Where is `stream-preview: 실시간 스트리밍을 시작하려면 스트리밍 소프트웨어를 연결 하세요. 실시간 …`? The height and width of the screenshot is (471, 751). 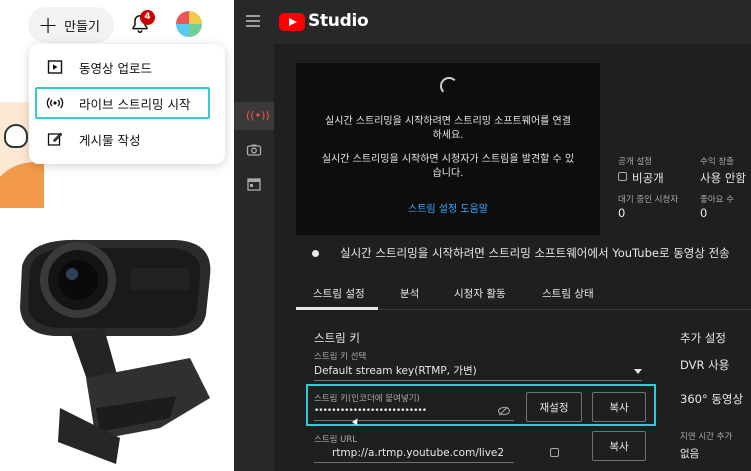 stream-preview: 실시간 스트리밍을 시작하려면 스트리밍 소프트웨어를 연결 하세요. 실시간 … is located at coordinates (448, 149).